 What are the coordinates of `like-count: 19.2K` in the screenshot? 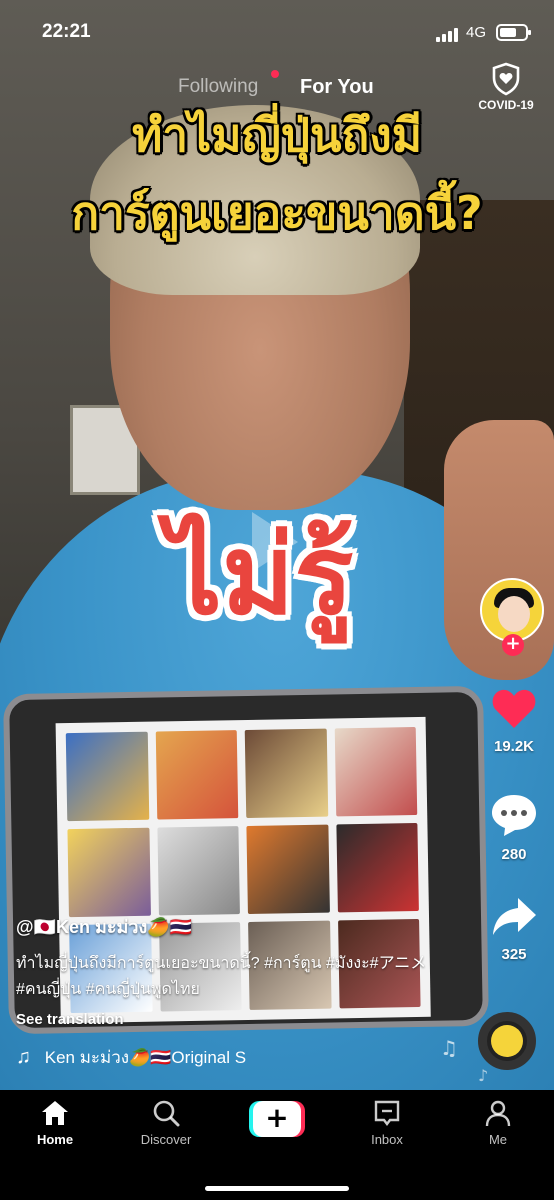 It's located at (514, 746).